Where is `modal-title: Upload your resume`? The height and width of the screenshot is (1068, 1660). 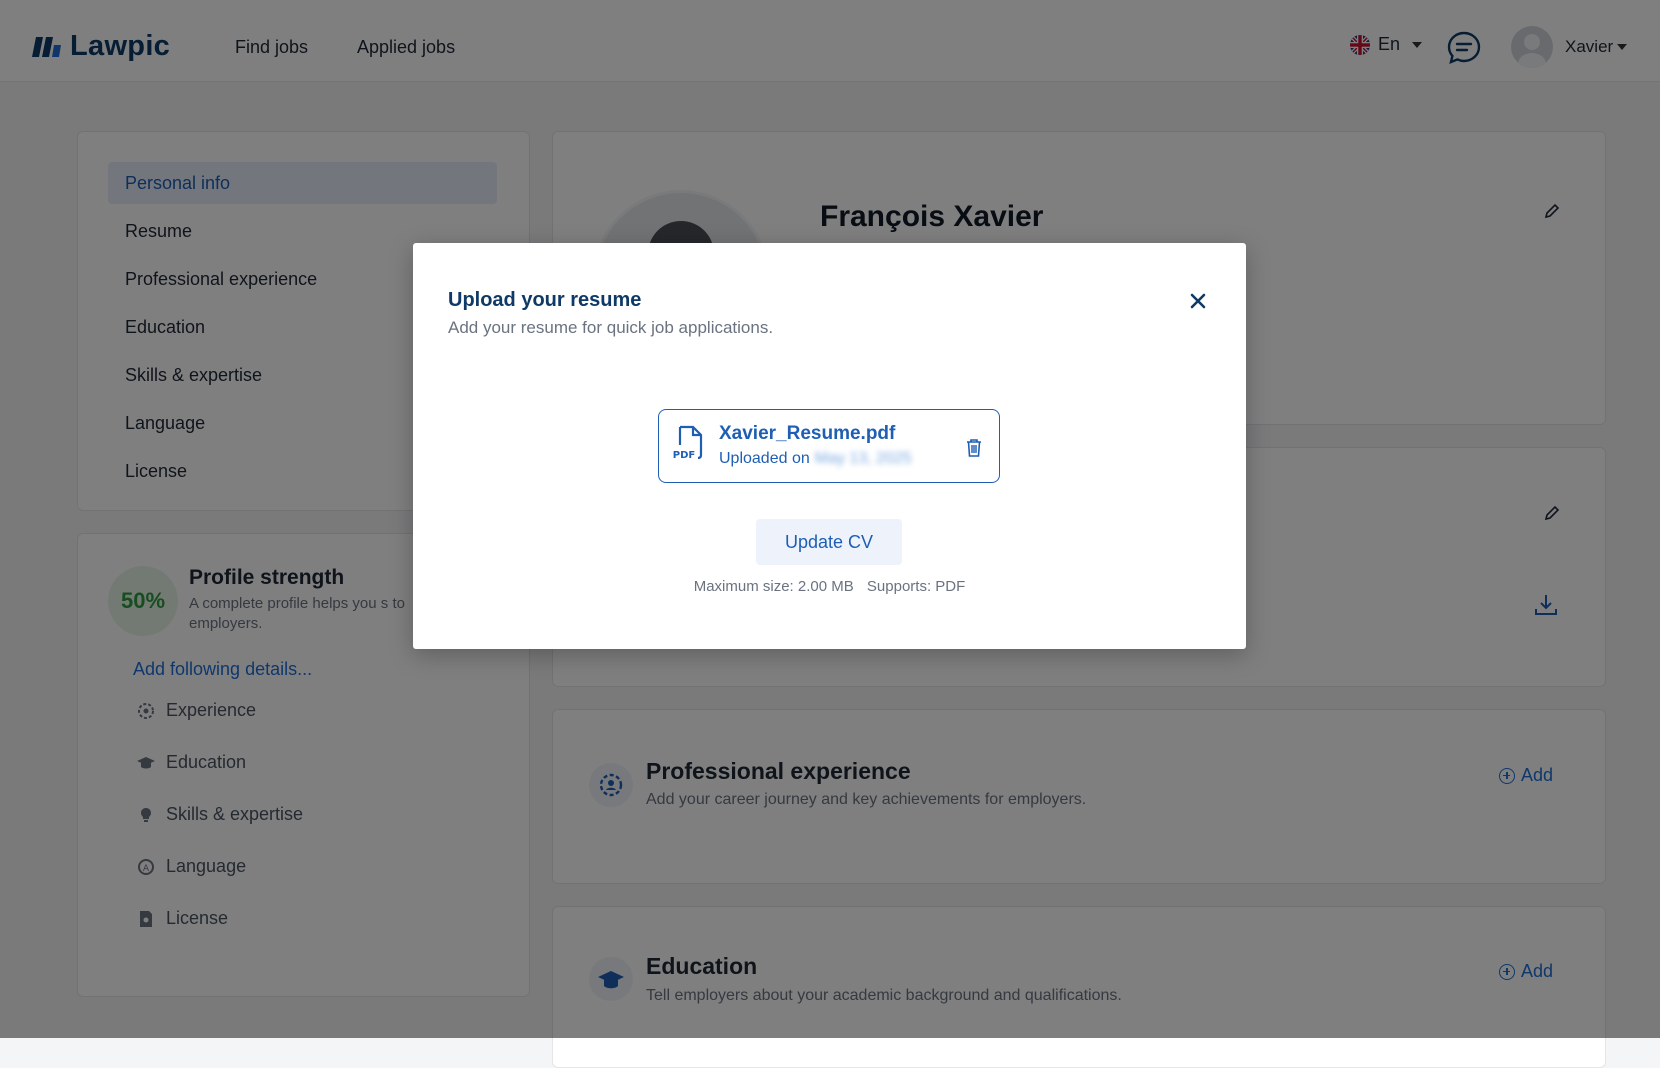 modal-title: Upload your resume is located at coordinates (545, 300).